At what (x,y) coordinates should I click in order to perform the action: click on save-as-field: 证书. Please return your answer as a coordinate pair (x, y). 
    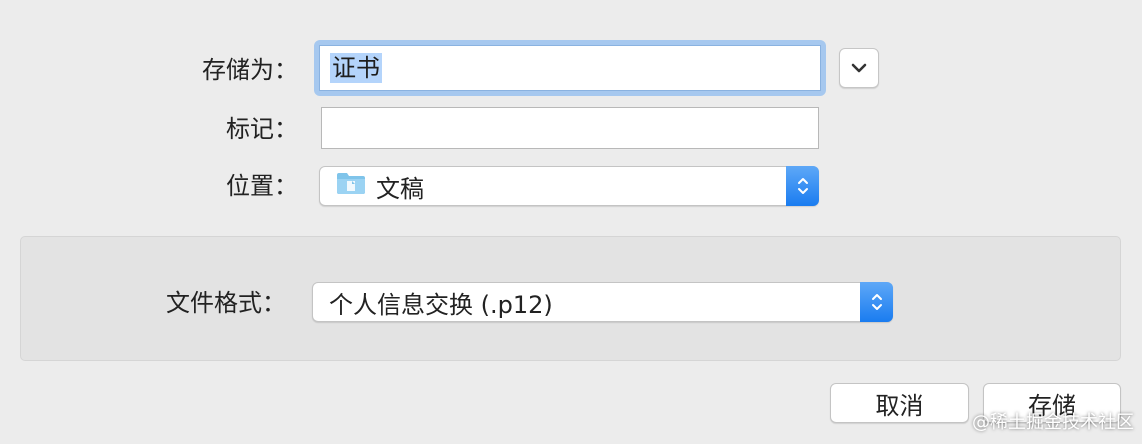
    Looking at the image, I should click on (570, 68).